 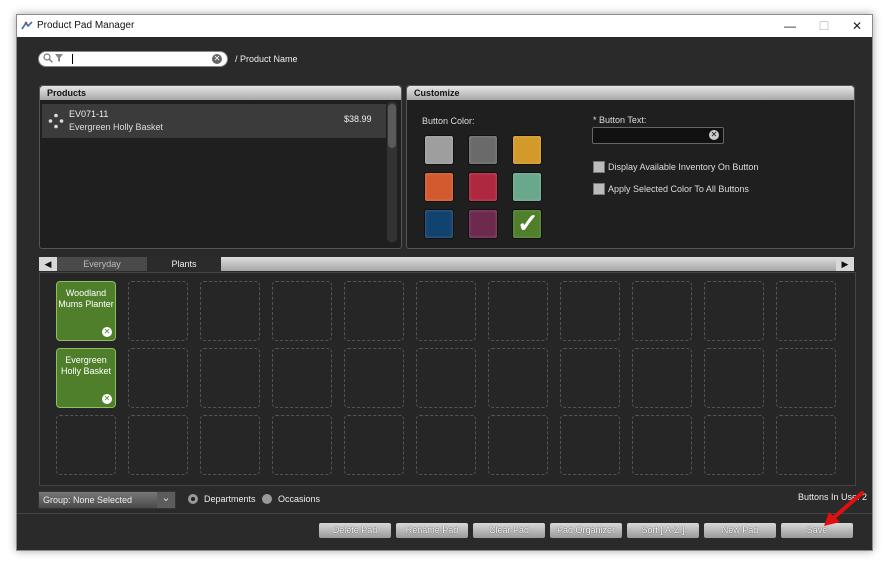 I want to click on radio-departments, so click(x=193, y=499).